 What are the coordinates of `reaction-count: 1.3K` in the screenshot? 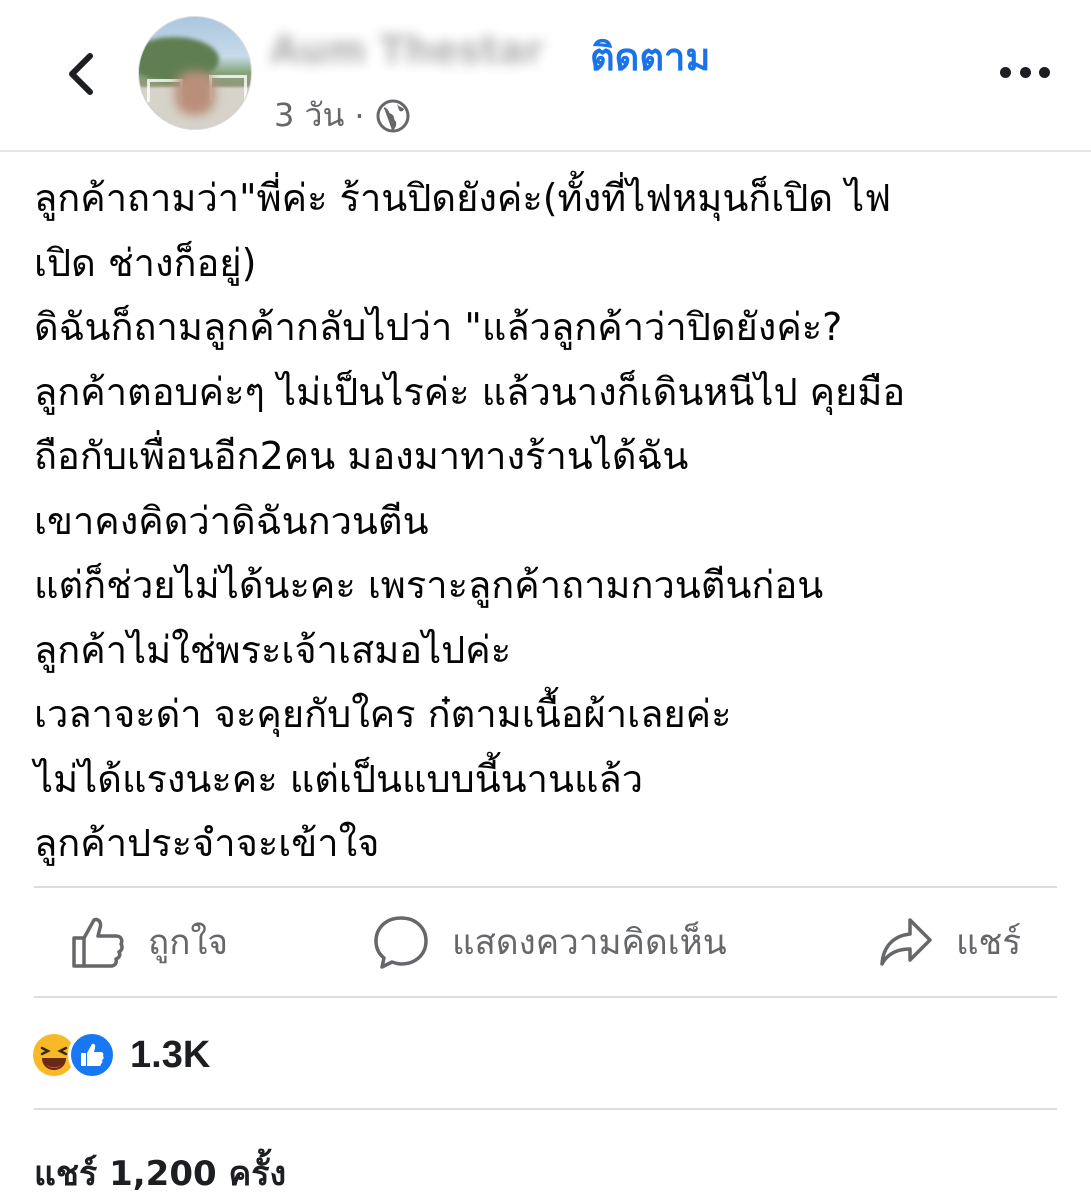 It's located at (170, 1054).